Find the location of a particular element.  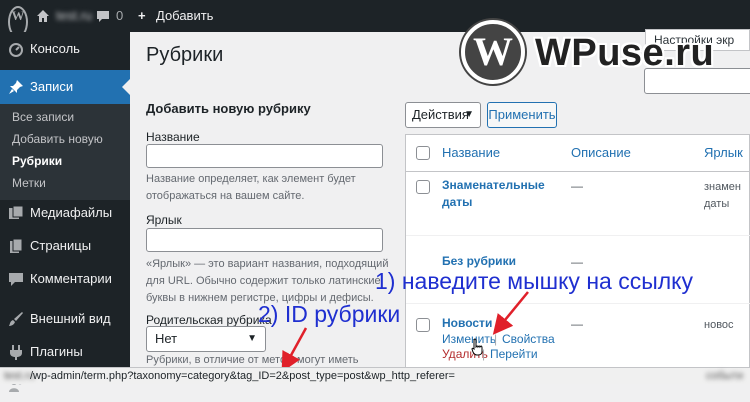

wpuse-logo: W WPuse.ru is located at coordinates (600, 53).